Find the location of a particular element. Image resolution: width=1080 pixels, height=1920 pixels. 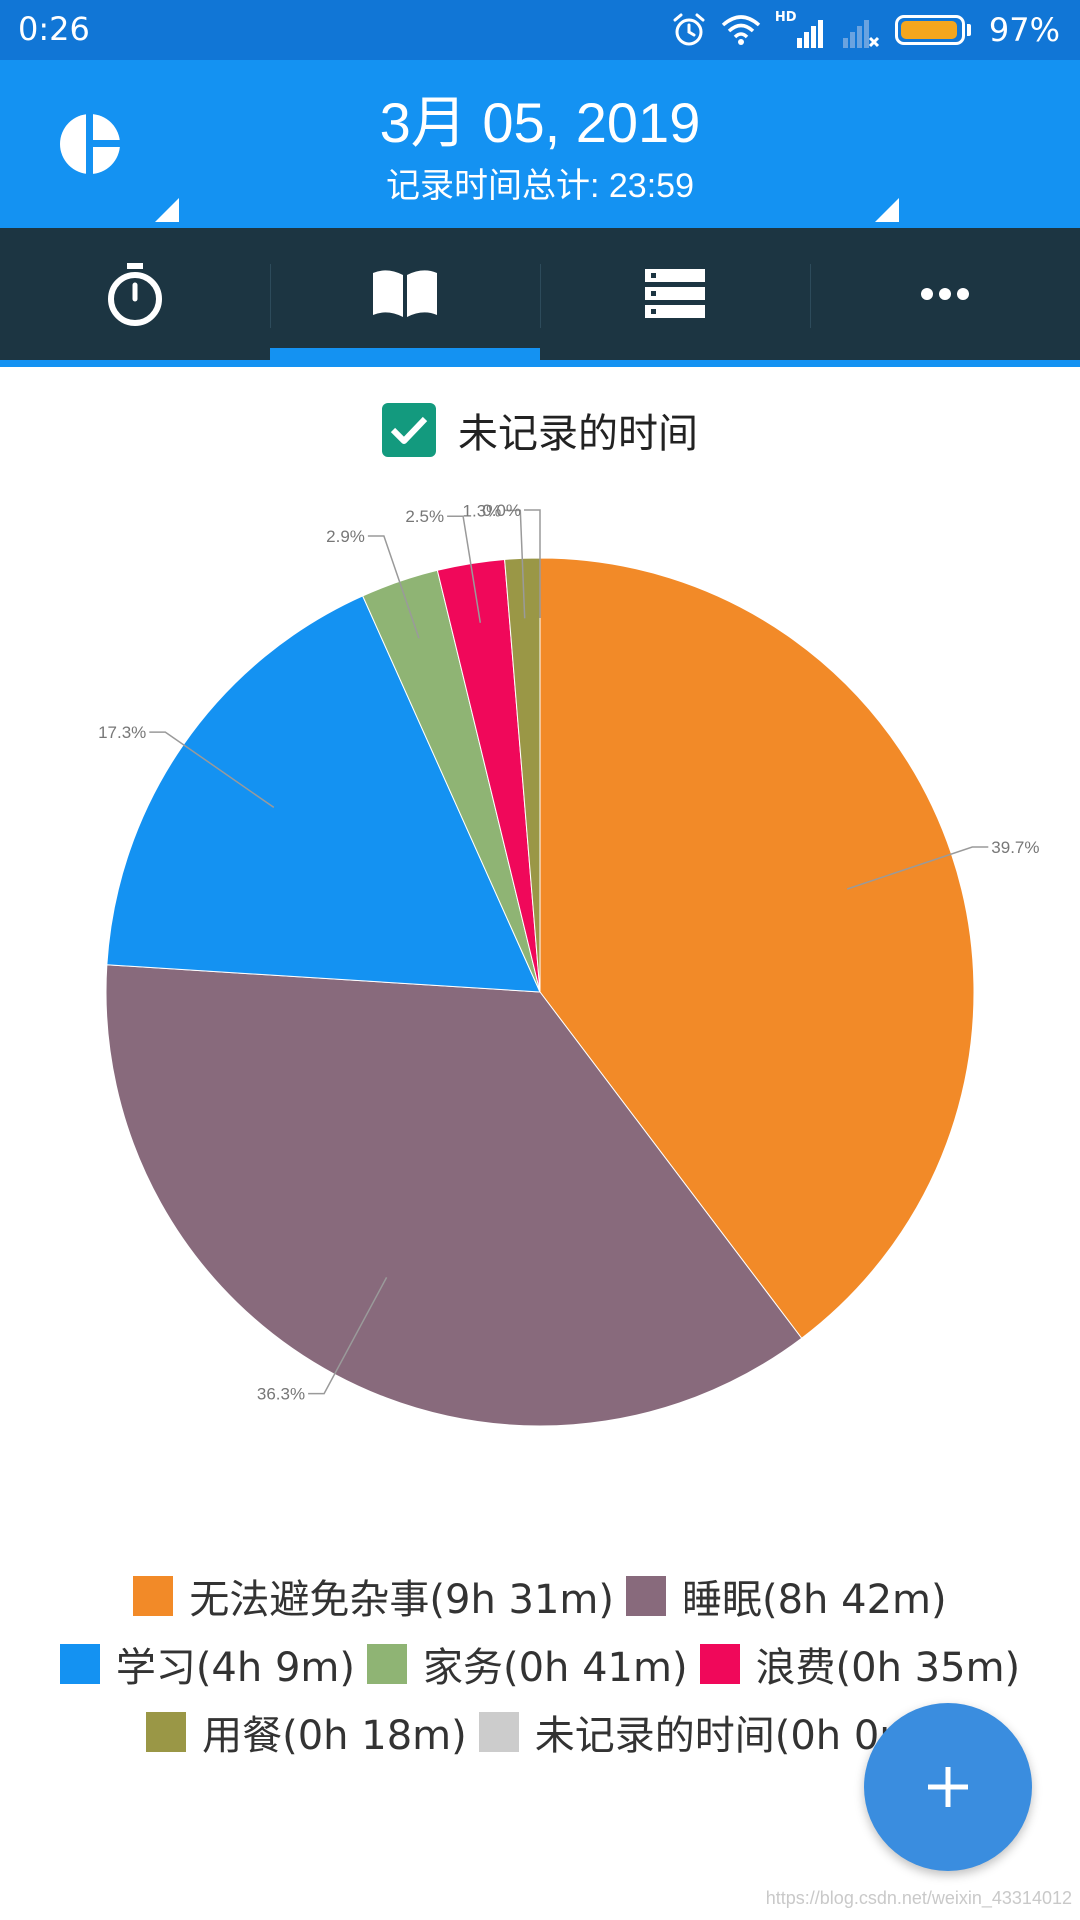

legend-item: 睡眠(8h 42m) is located at coordinates (786, 1596).